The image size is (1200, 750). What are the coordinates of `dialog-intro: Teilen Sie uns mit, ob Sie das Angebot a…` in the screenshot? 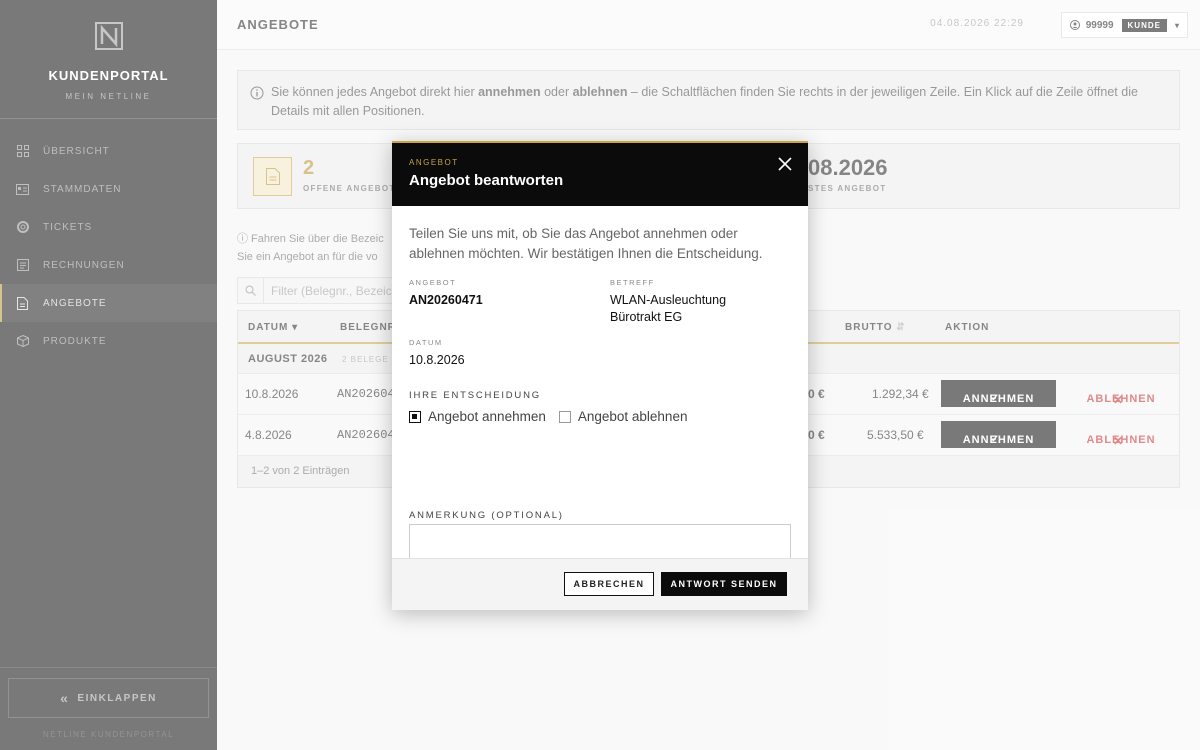 It's located at (586, 243).